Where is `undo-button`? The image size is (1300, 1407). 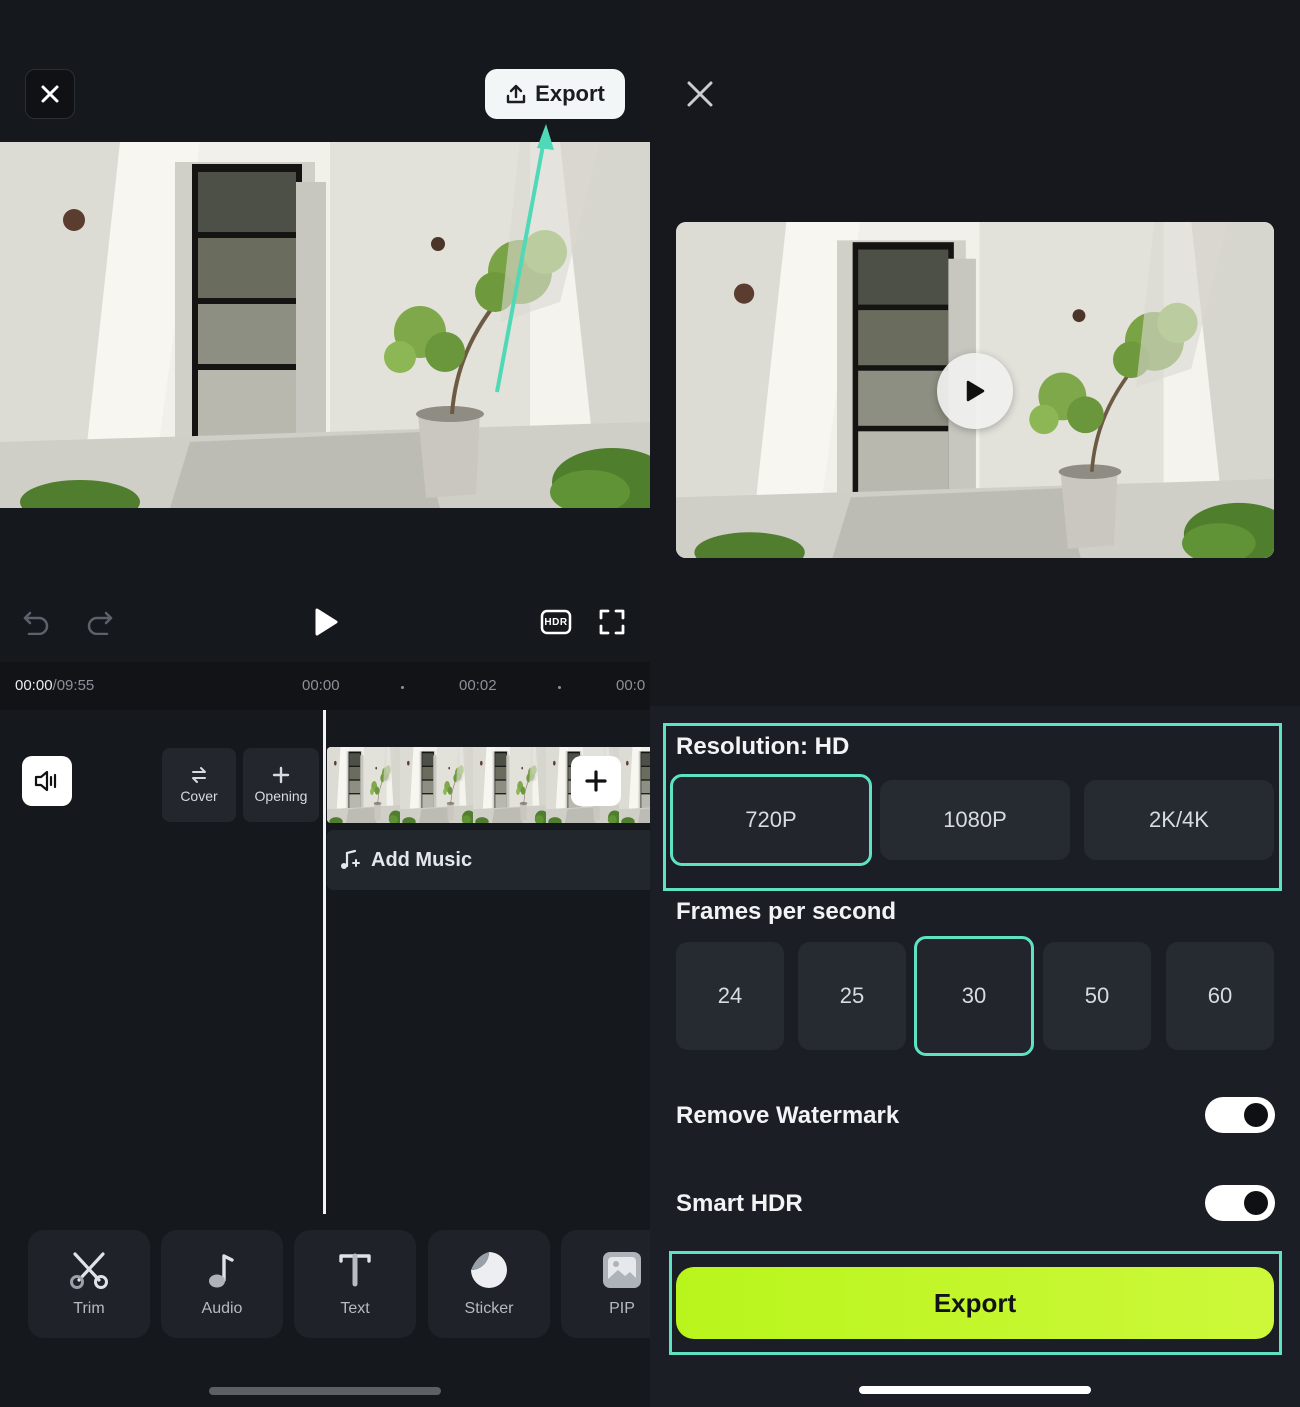
undo-button is located at coordinates (36, 622).